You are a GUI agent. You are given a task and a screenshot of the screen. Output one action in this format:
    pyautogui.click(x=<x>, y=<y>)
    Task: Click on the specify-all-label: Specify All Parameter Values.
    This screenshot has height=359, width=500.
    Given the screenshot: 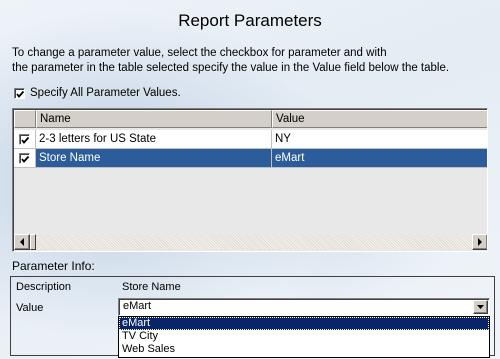 What is the action you would take?
    pyautogui.click(x=105, y=93)
    